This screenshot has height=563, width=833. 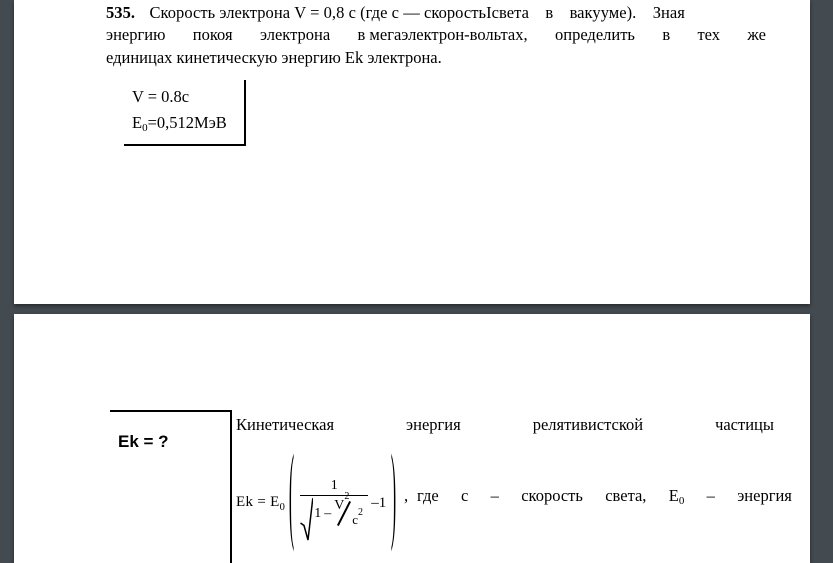 I want to click on given-velocity: V = 0.8c, so click(x=161, y=96).